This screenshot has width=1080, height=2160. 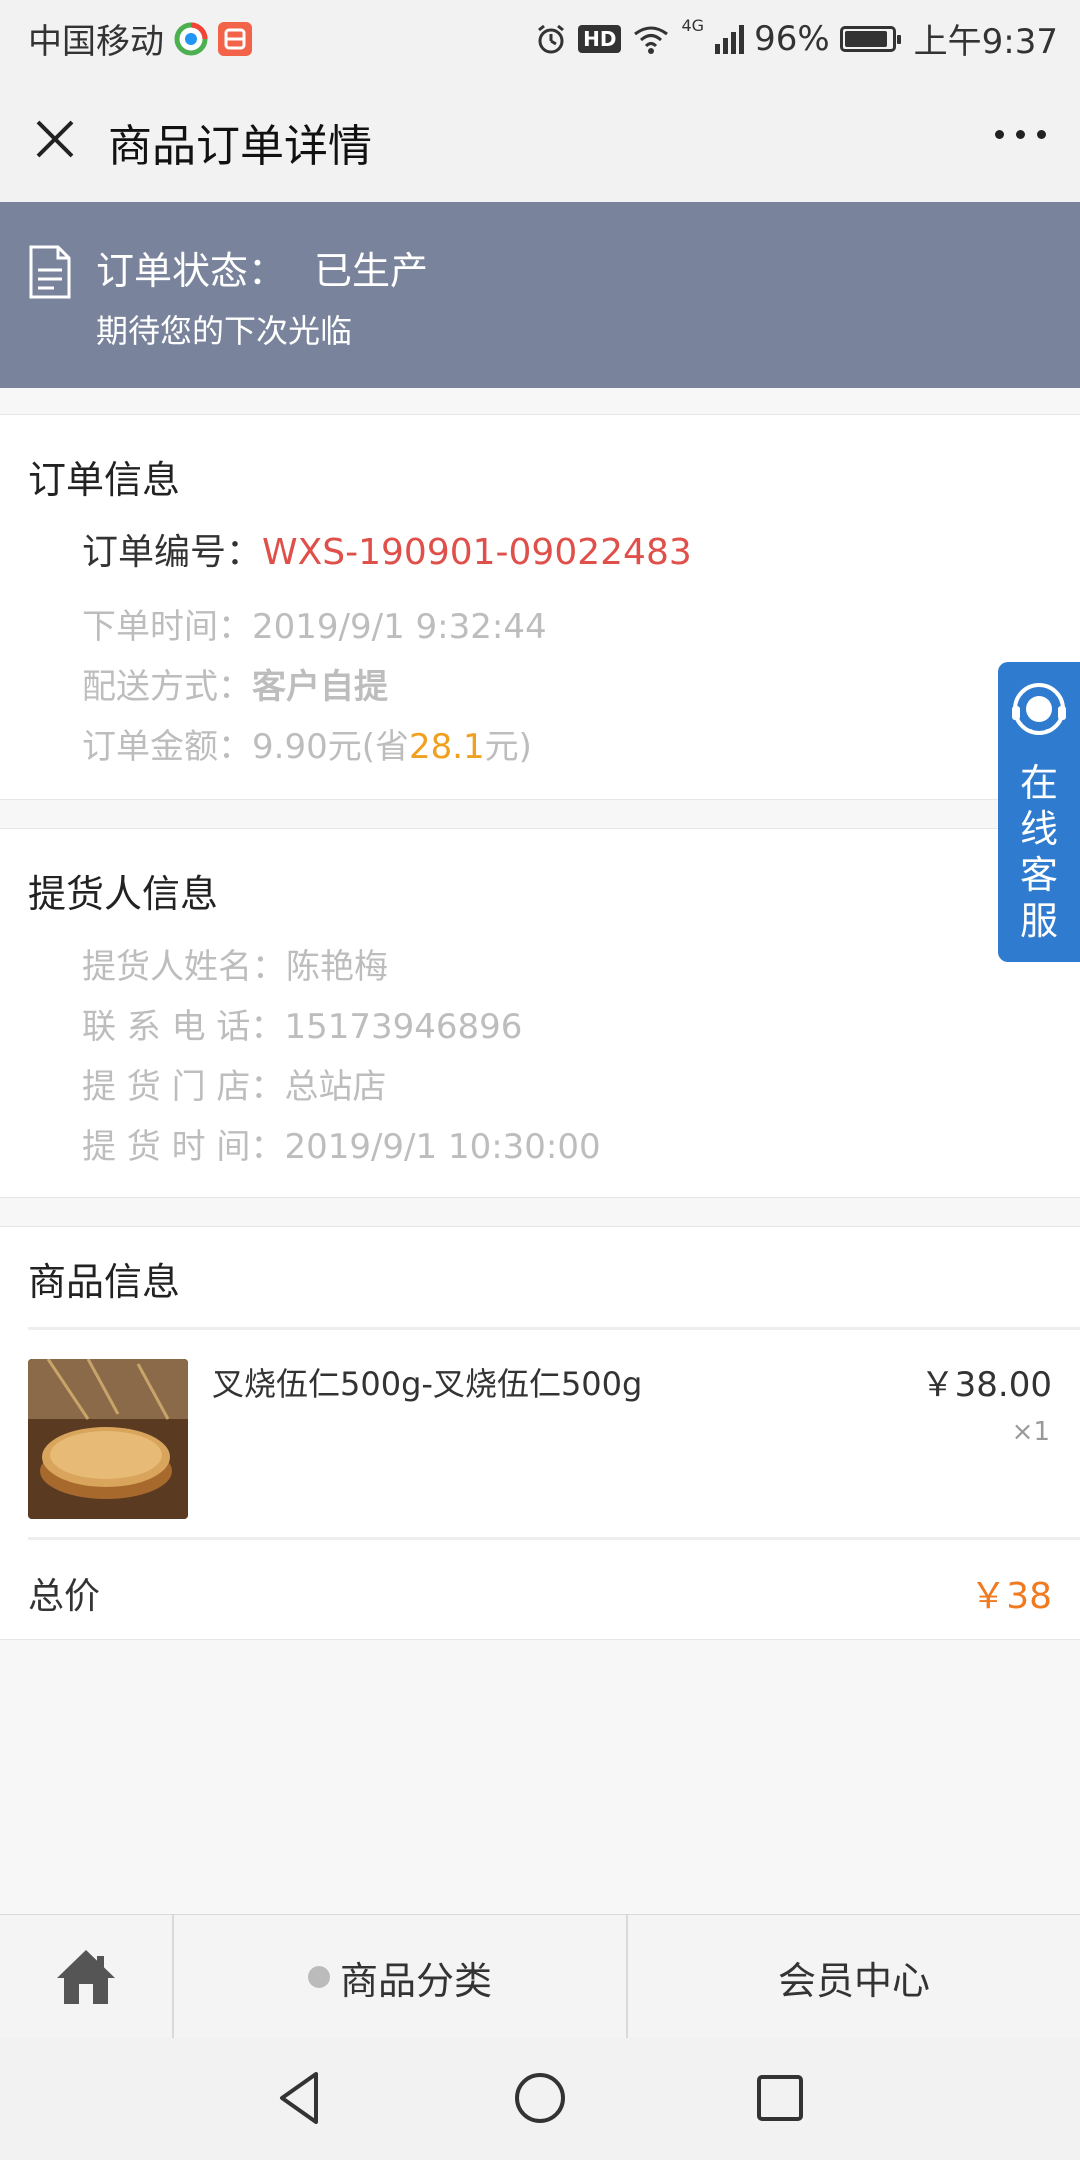 What do you see at coordinates (183, 1087) in the screenshot?
I see `pickup-store-label: 提 货 门 店：` at bounding box center [183, 1087].